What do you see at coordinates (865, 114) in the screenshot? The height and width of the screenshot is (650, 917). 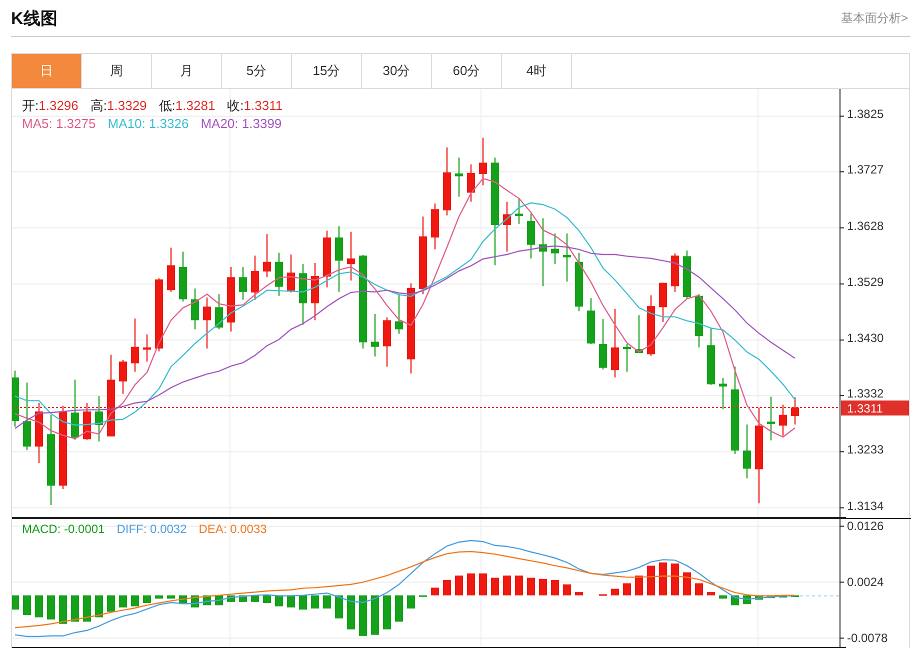 I see `axis-label: 1.3825` at bounding box center [865, 114].